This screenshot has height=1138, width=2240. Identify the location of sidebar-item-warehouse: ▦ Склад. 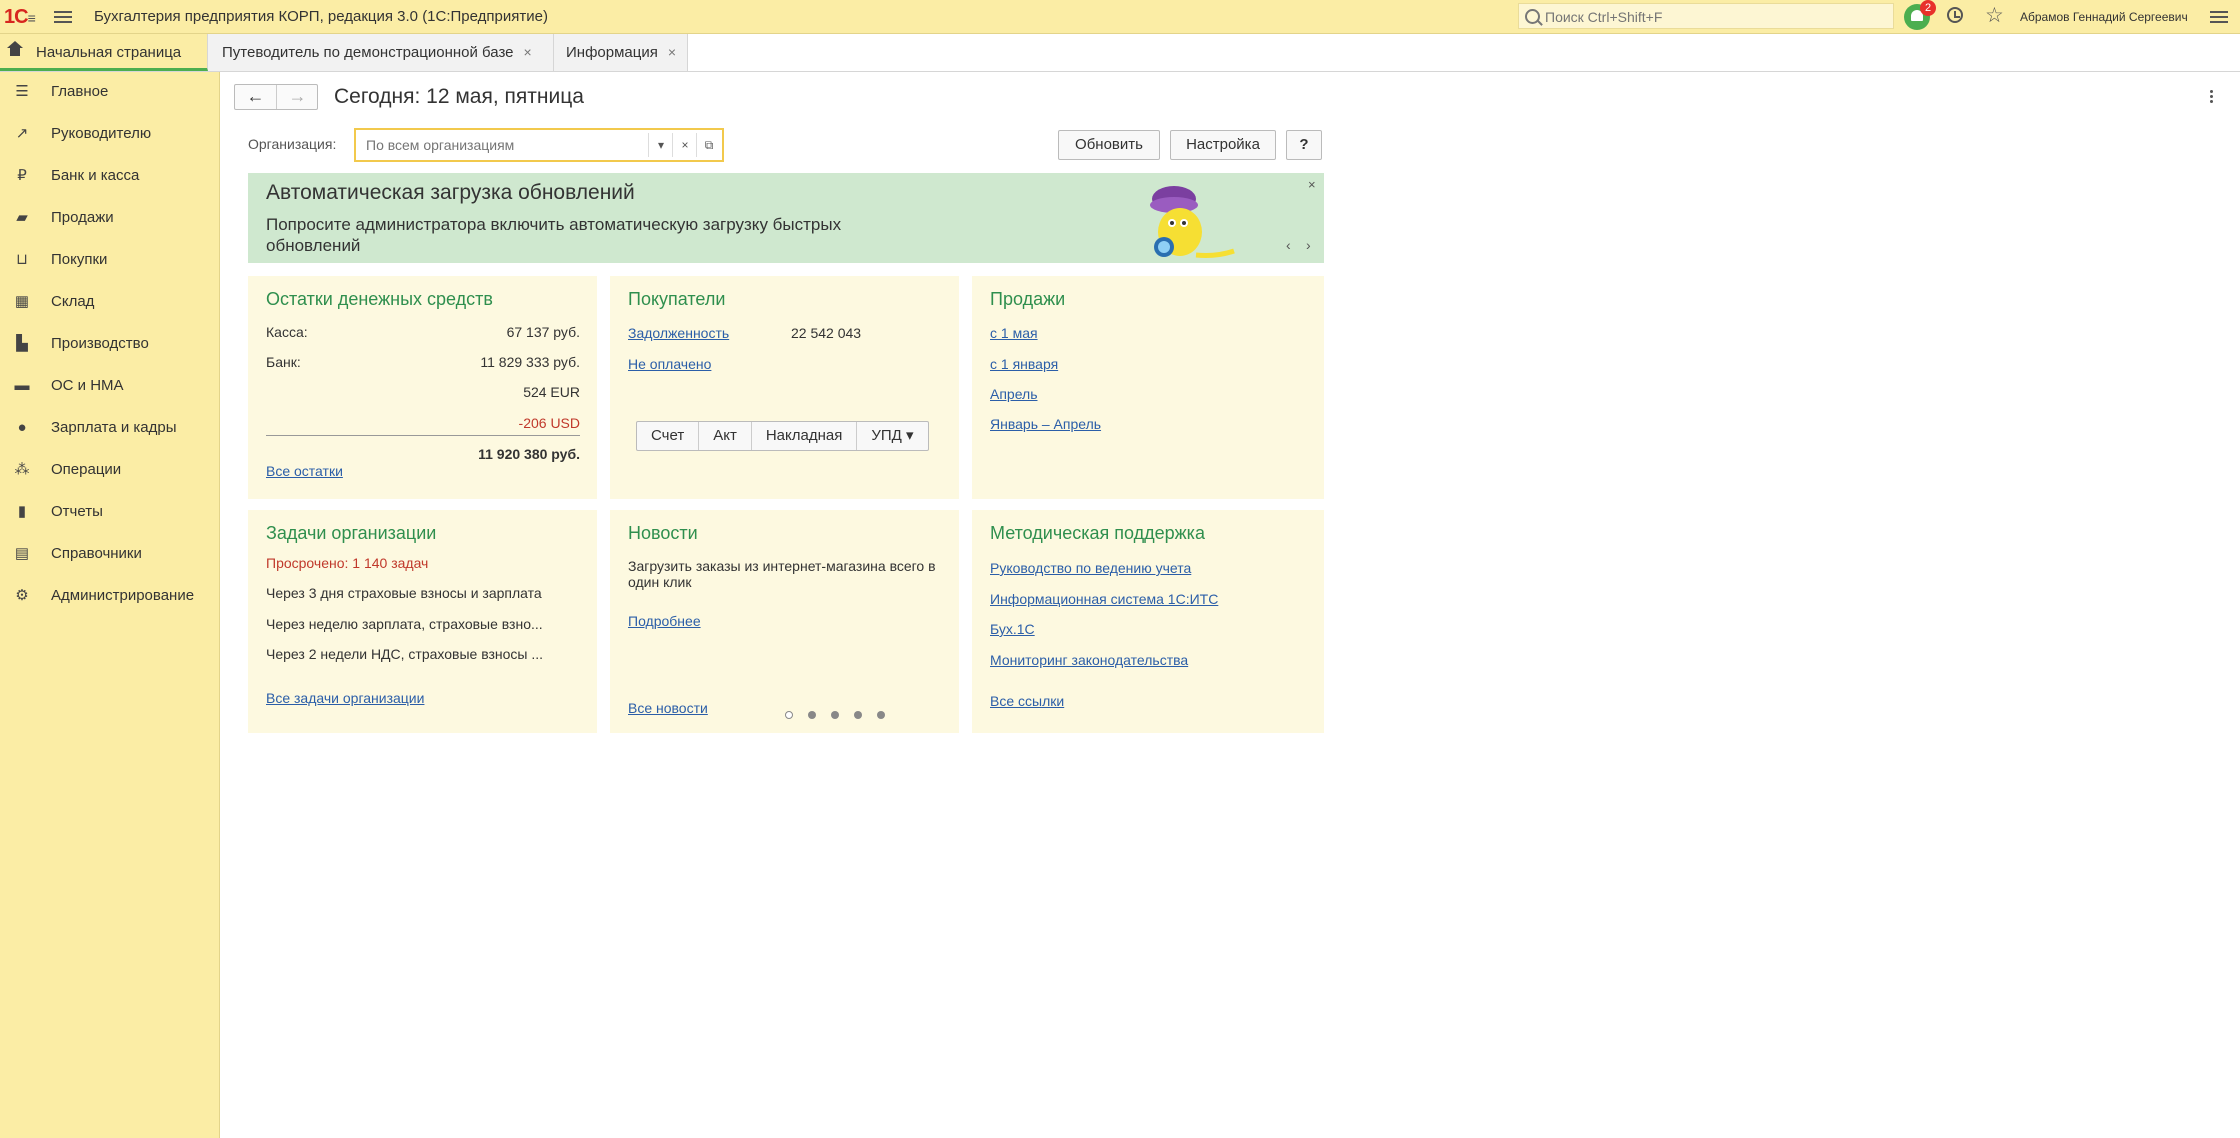
(109, 302).